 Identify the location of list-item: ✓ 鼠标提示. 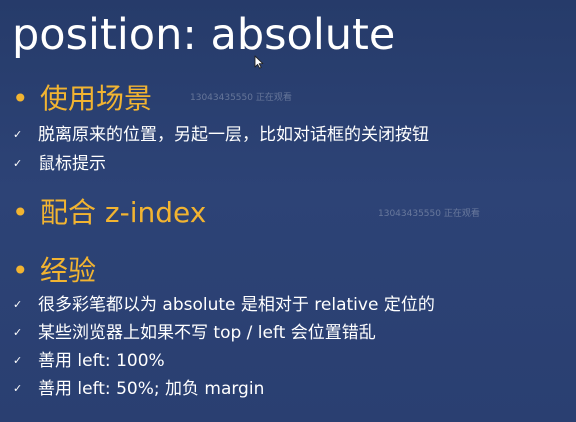
(59, 164).